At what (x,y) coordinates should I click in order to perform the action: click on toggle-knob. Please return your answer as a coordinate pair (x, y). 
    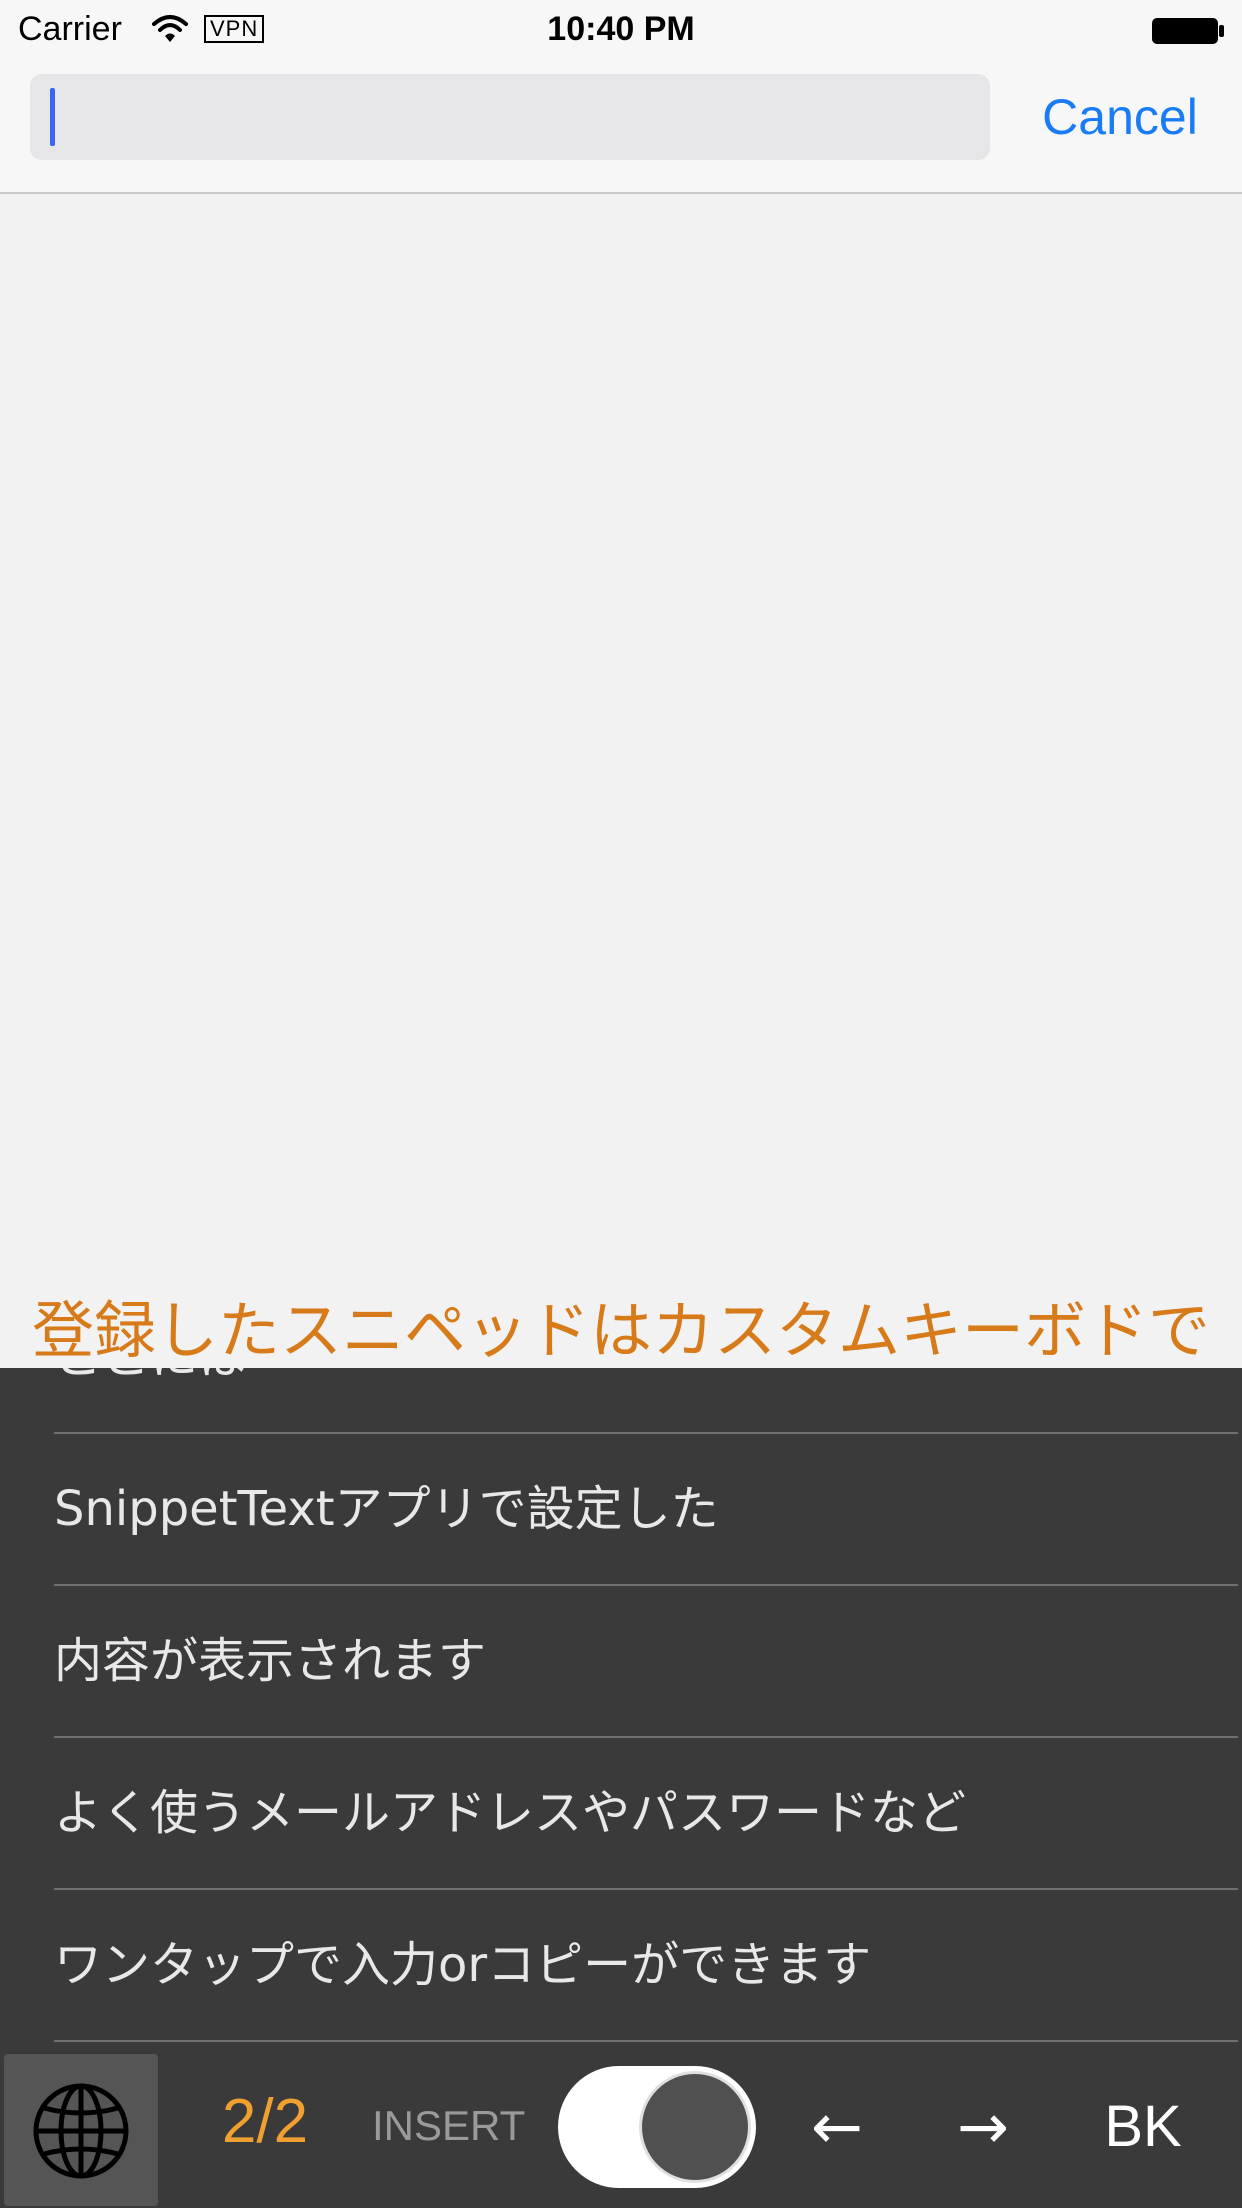
    Looking at the image, I should click on (695, 2127).